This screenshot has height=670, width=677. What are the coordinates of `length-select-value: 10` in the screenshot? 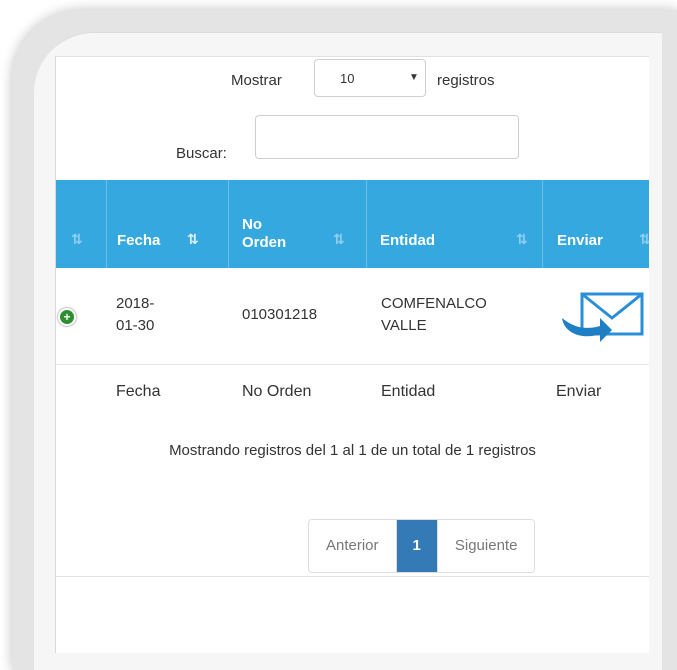 It's located at (347, 78).